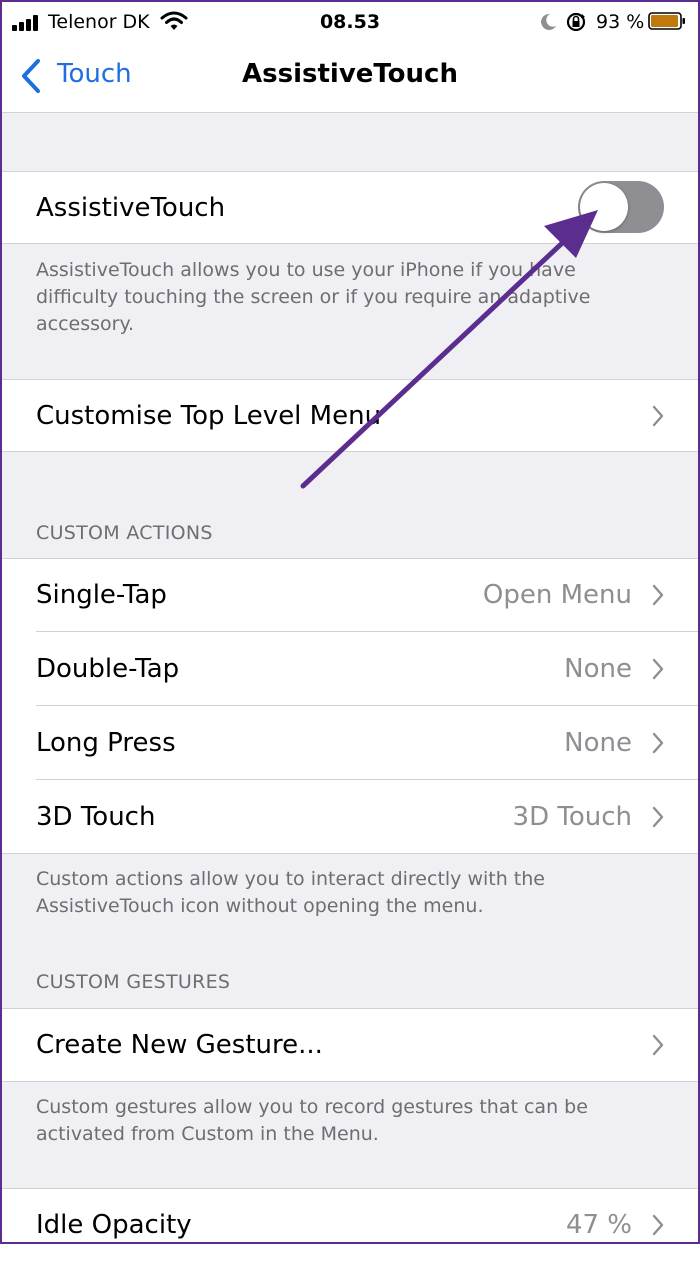 The image size is (700, 1262). I want to click on status-bar: Telenor DK 08.53 93 %, so click(350, 22).